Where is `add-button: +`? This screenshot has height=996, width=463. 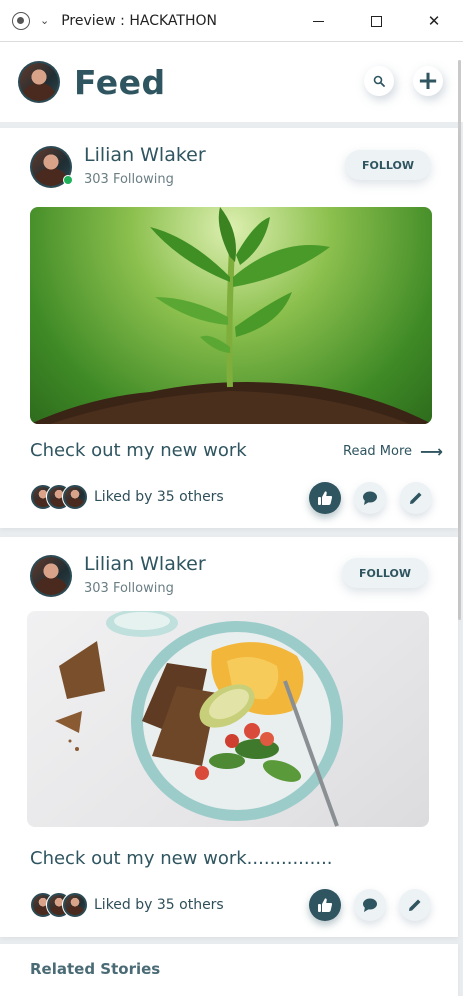
add-button: + is located at coordinates (428, 81).